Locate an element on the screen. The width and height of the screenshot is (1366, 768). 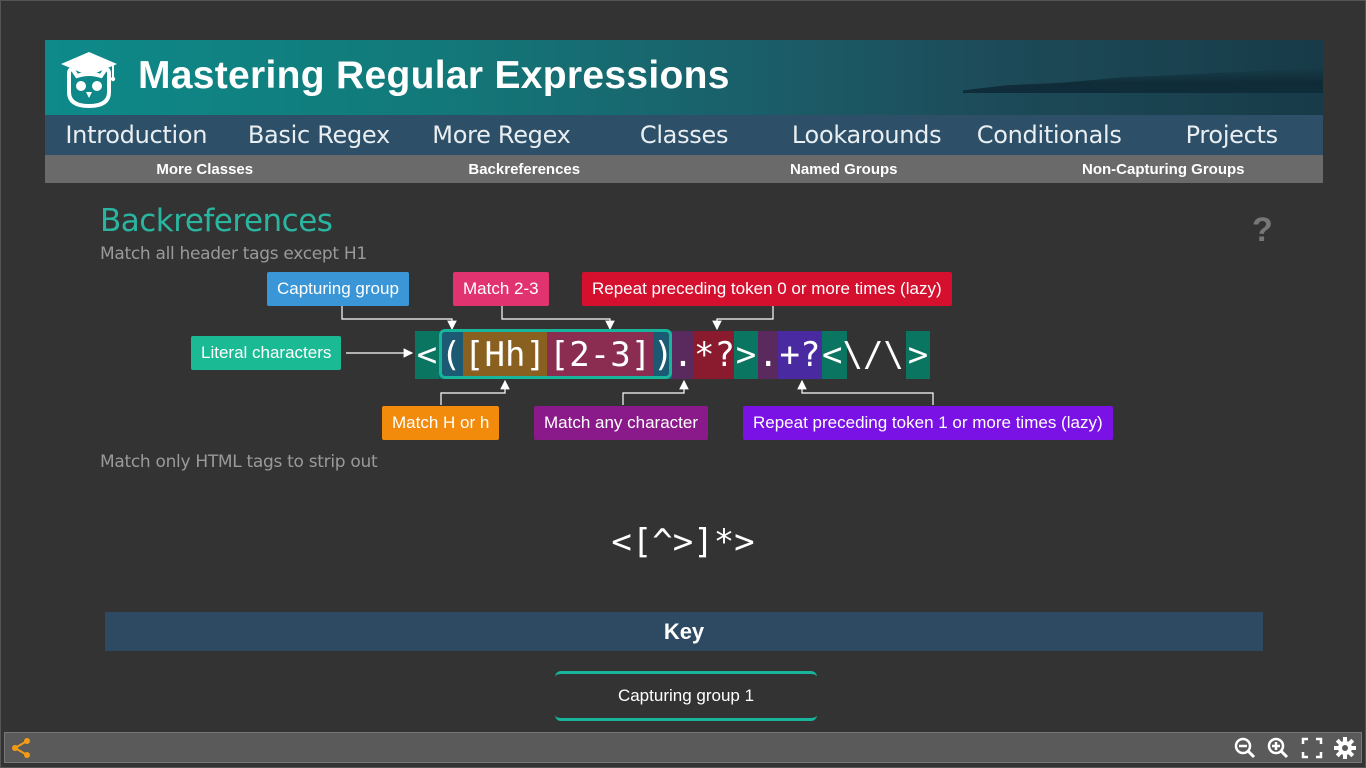
key-header: Key is located at coordinates (684, 631).